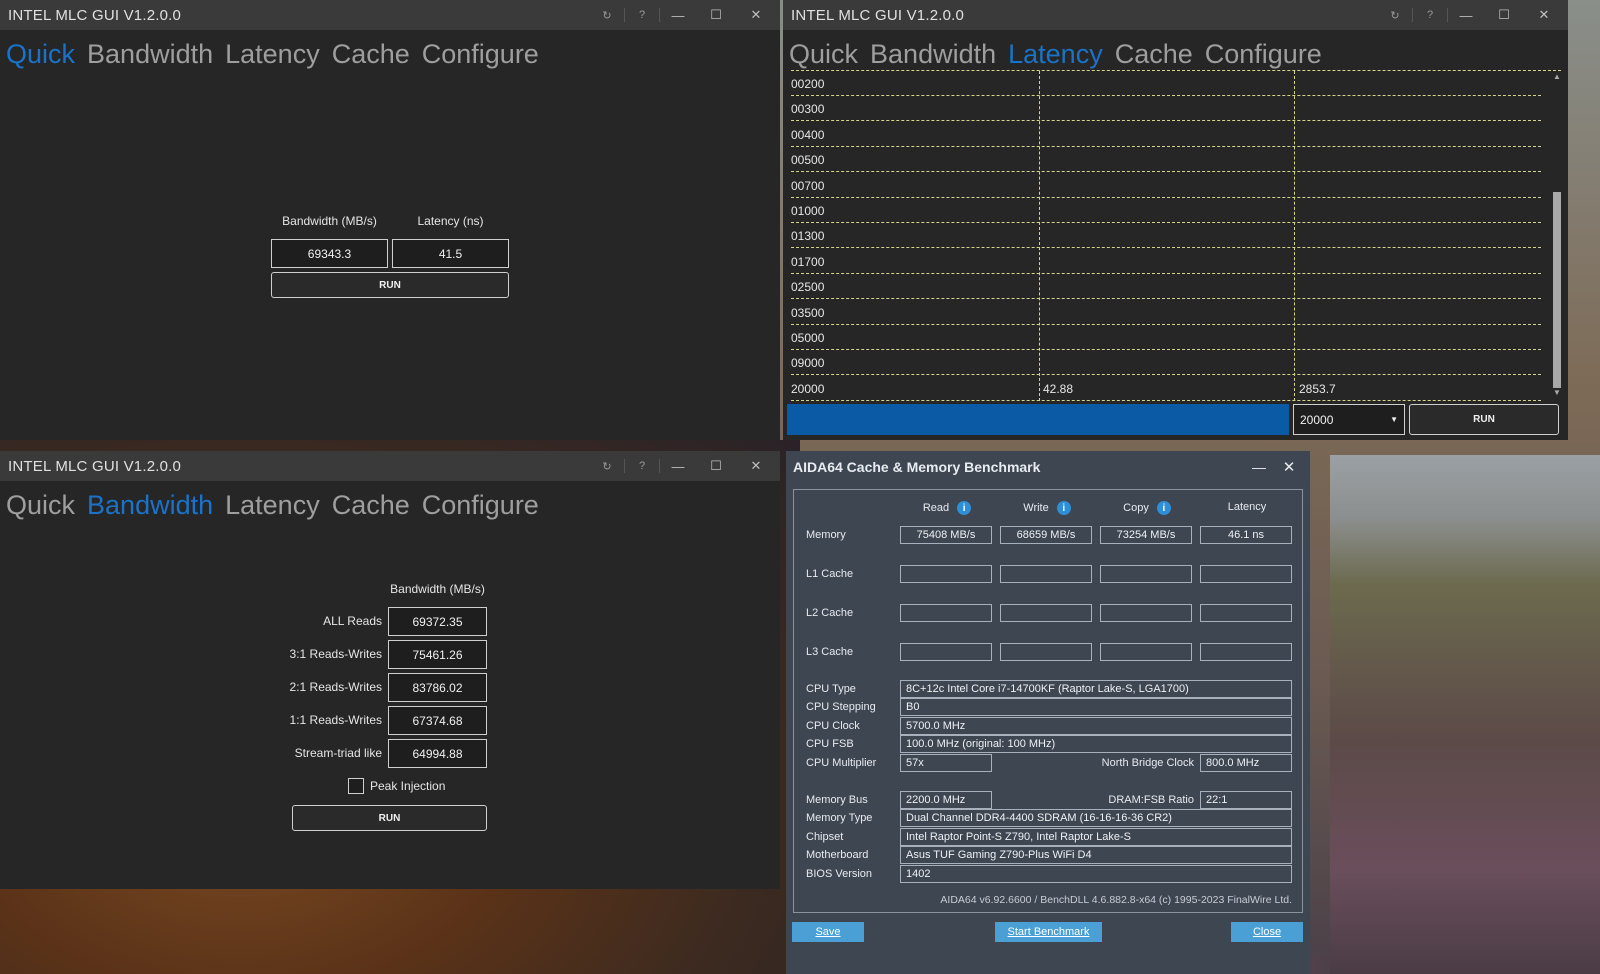  What do you see at coordinates (95, 15) in the screenshot?
I see `window-title: INTEL MLC GUI V1.2.0.0` at bounding box center [95, 15].